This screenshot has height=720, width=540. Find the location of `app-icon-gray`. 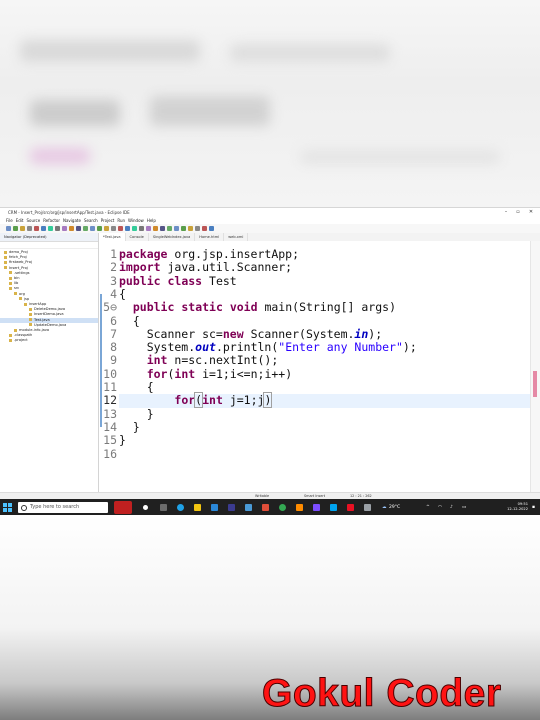

app-icon-gray is located at coordinates (367, 507).